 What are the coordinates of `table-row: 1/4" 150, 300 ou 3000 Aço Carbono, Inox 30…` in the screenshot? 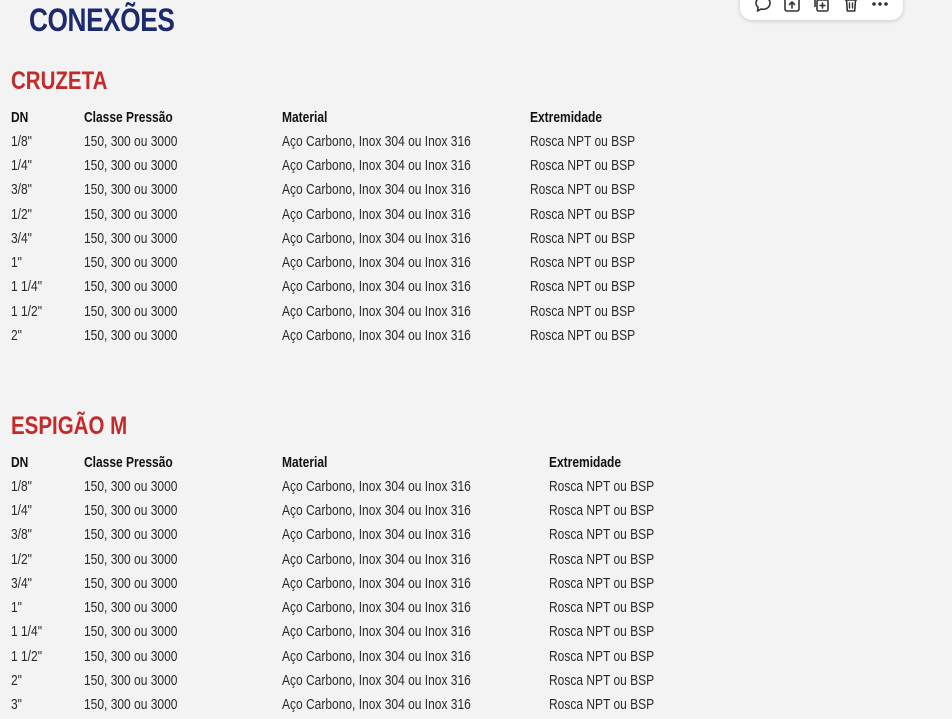 It's located at (370, 165).